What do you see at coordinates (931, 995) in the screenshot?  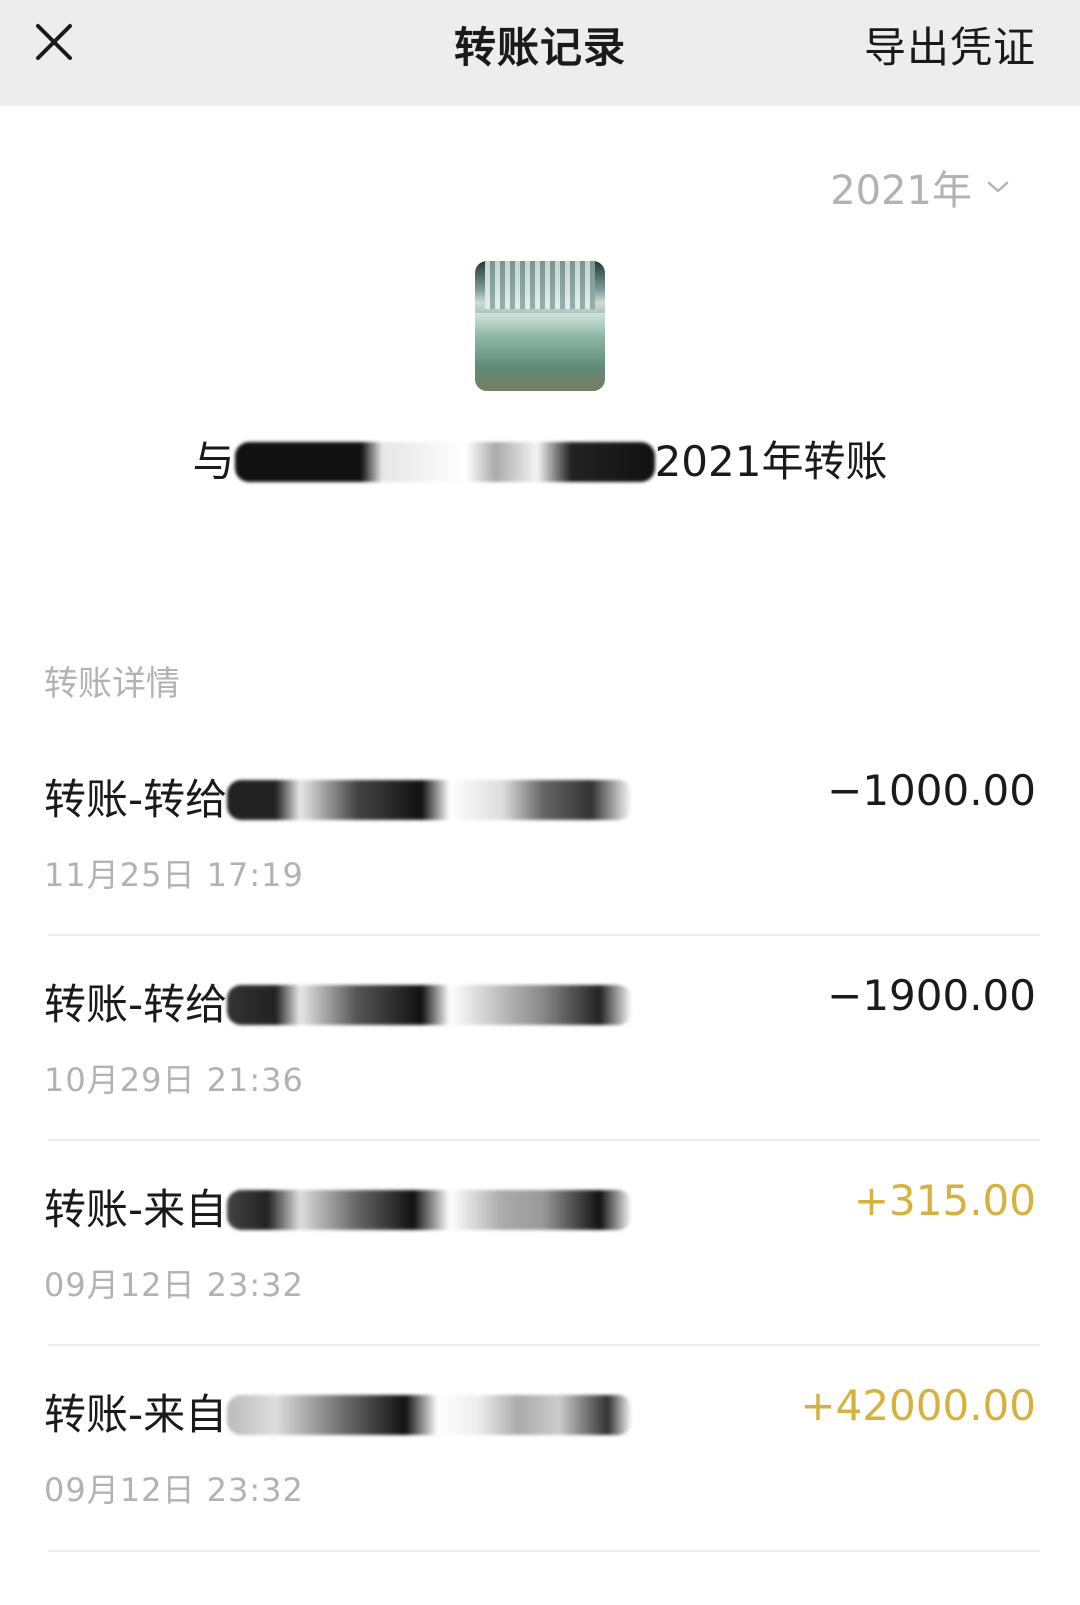 I see `transaction-amount: −1900.00` at bounding box center [931, 995].